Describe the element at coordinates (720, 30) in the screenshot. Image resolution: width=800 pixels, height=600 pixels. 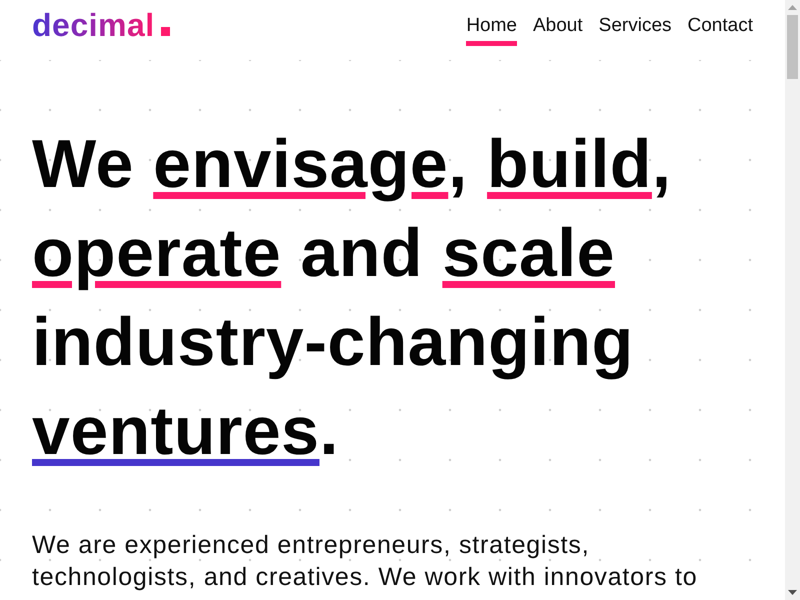
I see `nav-link: Contact` at that location.